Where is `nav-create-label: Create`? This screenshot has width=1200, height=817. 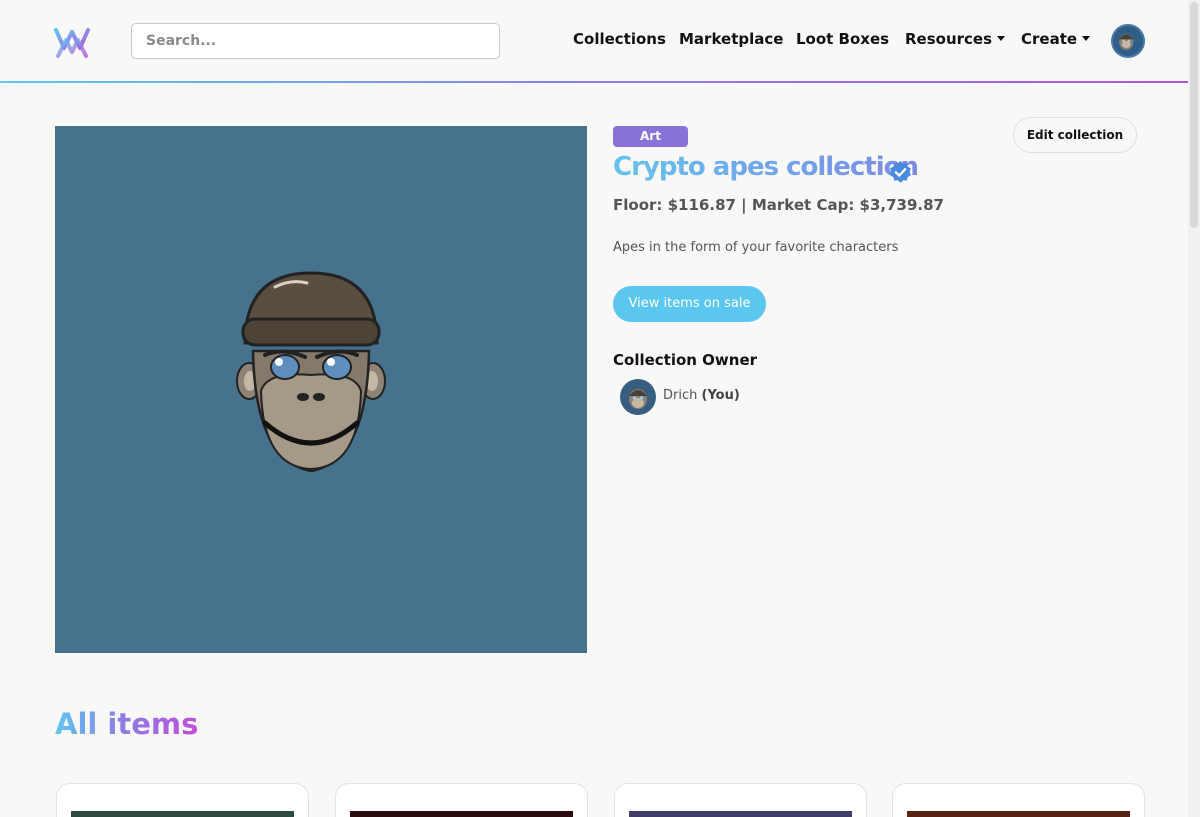 nav-create-label: Create is located at coordinates (1049, 39).